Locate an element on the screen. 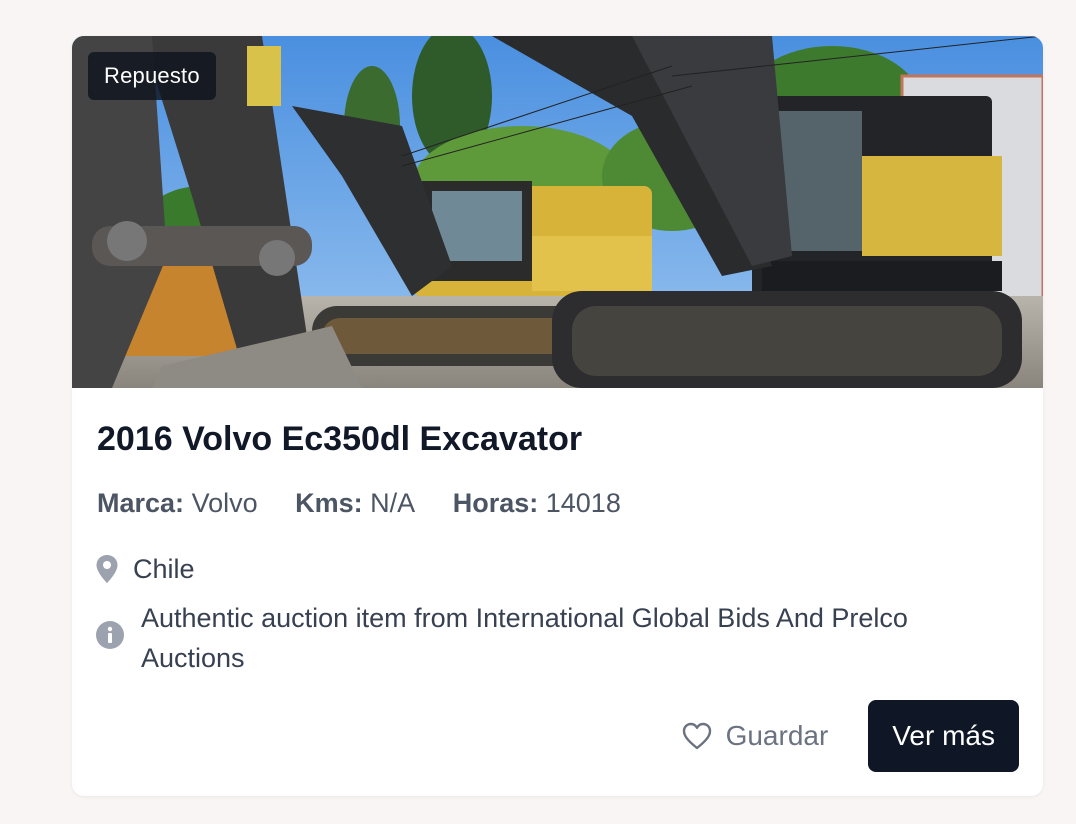 Image resolution: width=1076 pixels, height=824 pixels. save-button: Guardar is located at coordinates (755, 736).